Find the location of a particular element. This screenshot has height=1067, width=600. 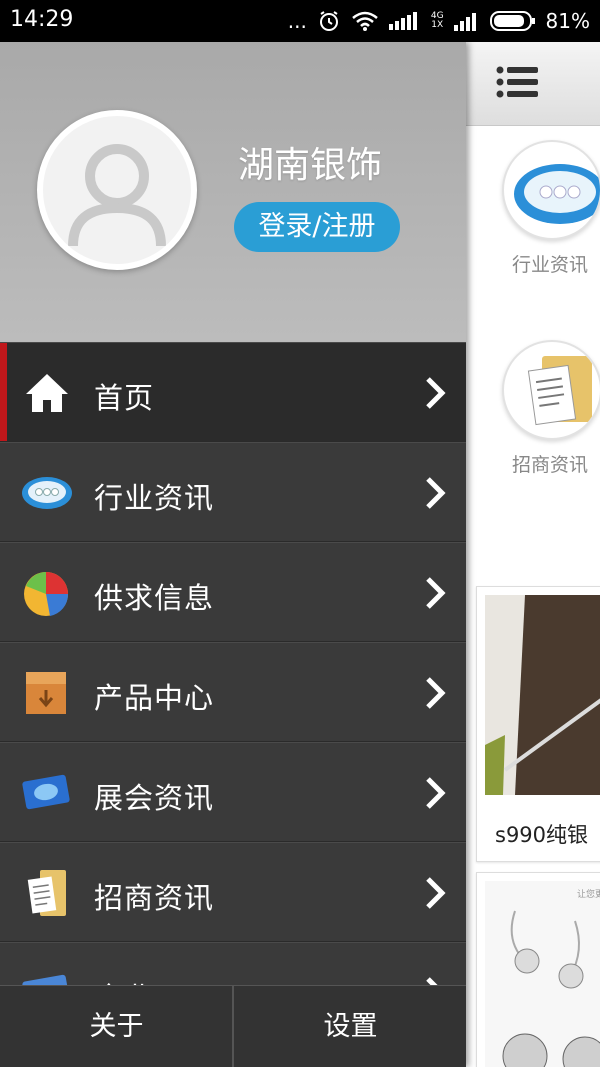

battery-icon is located at coordinates (512, 21).